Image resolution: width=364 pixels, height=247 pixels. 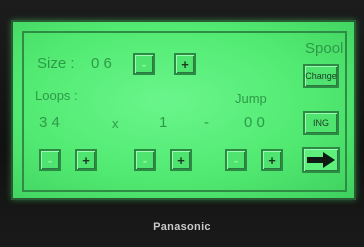 What do you see at coordinates (321, 76) in the screenshot?
I see `change-button: Change` at bounding box center [321, 76].